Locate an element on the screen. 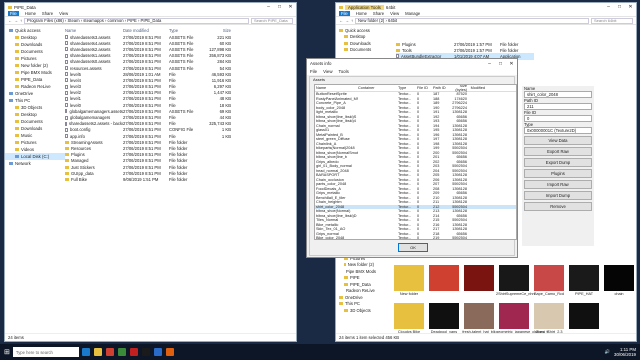  column-header: Path ID is located at coordinates (441, 88).